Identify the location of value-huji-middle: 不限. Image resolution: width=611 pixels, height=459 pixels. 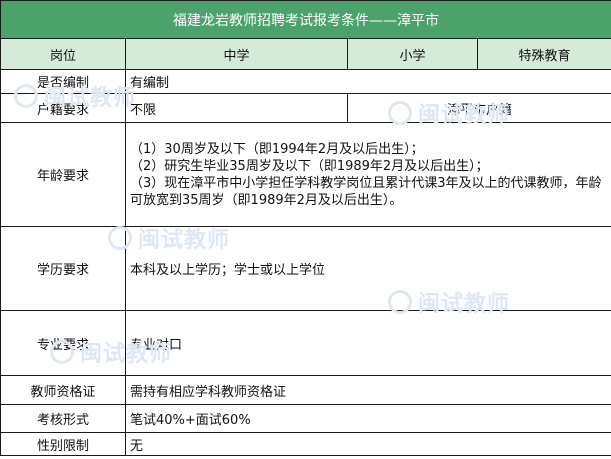
(236, 108).